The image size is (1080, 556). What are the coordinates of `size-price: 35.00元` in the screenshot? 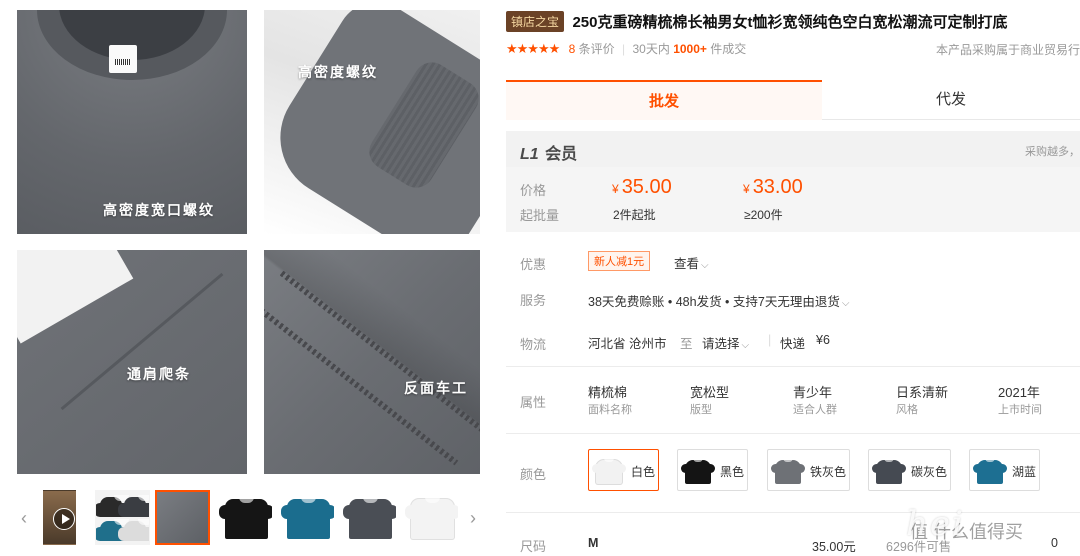 It's located at (834, 547).